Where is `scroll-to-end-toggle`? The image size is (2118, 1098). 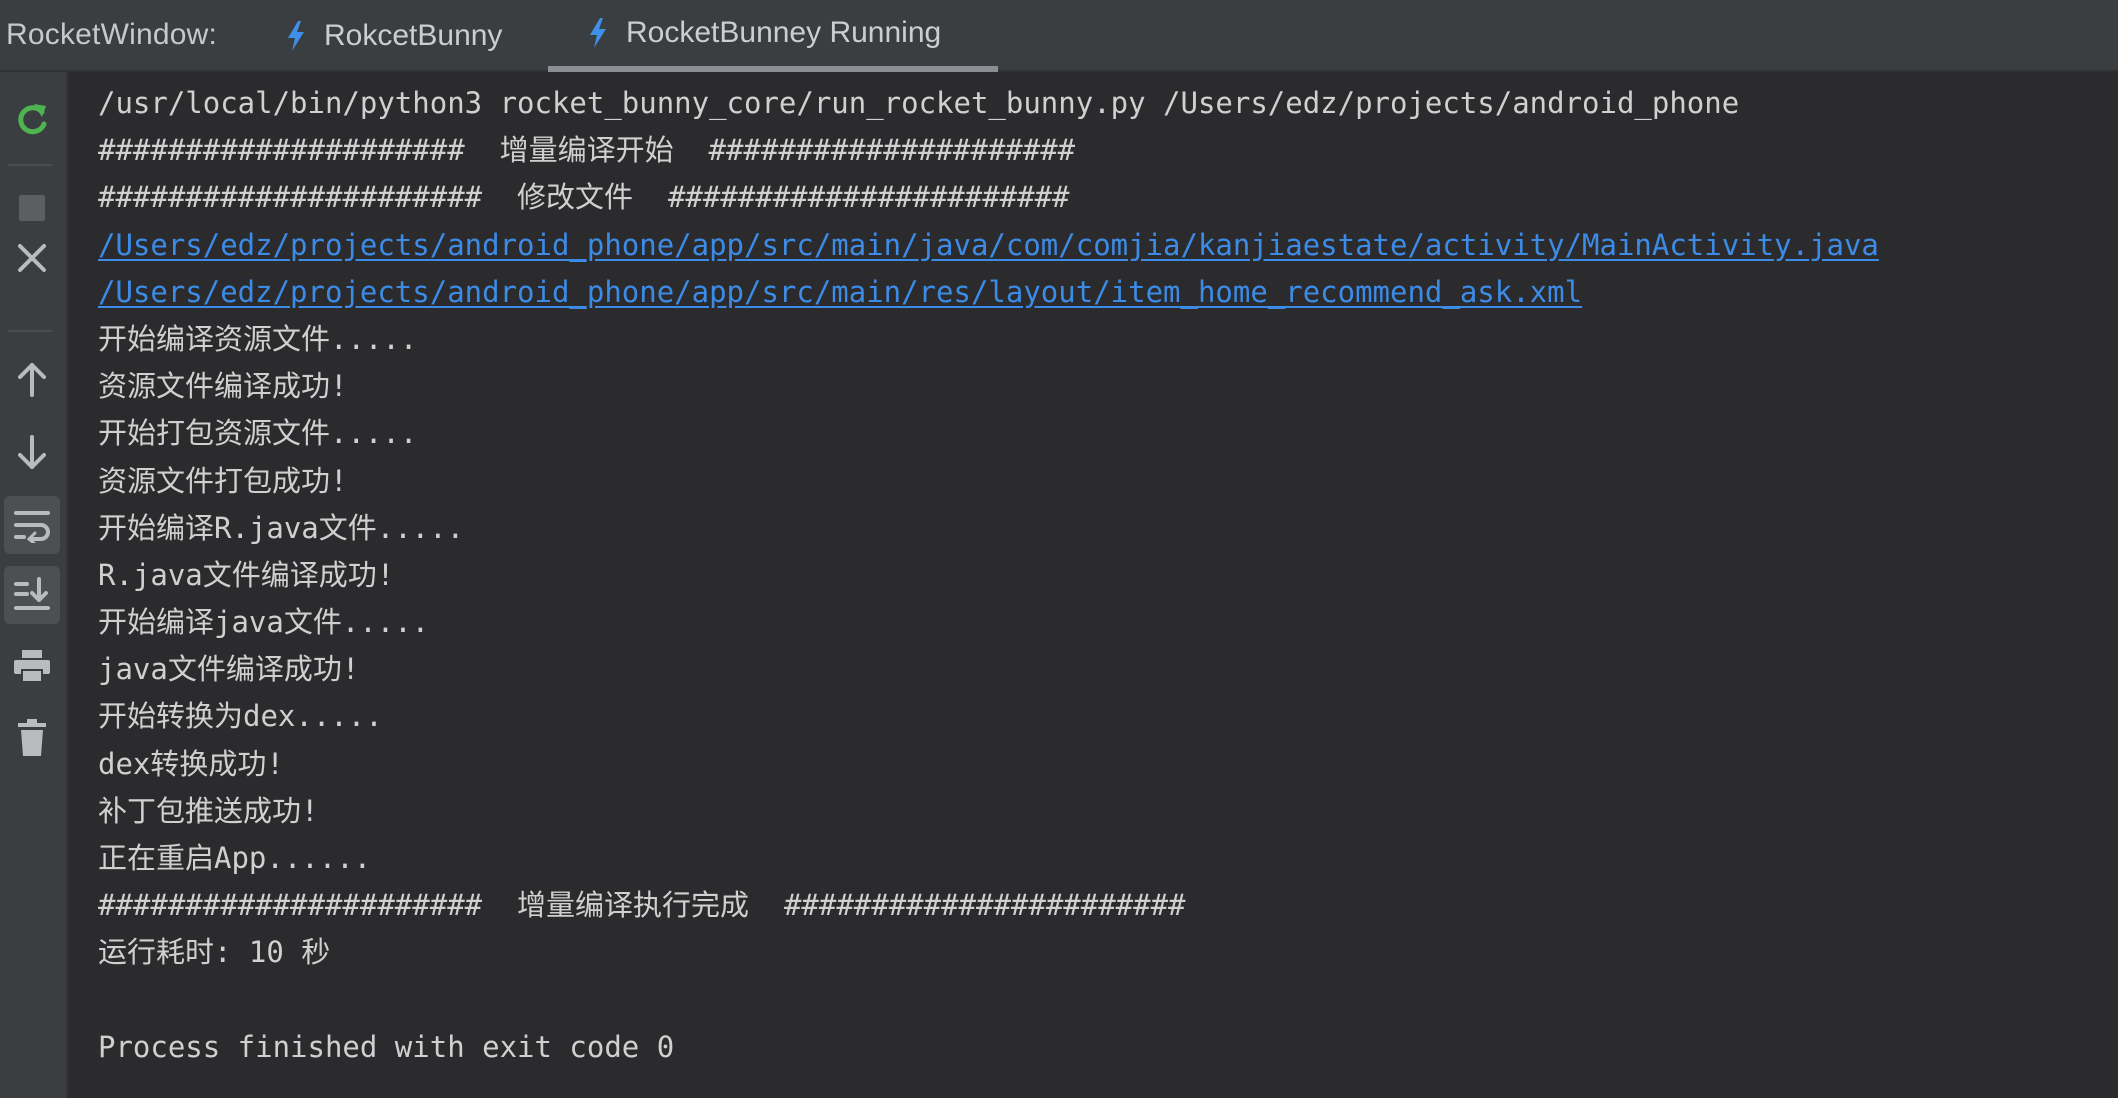
scroll-to-end-toggle is located at coordinates (32, 595).